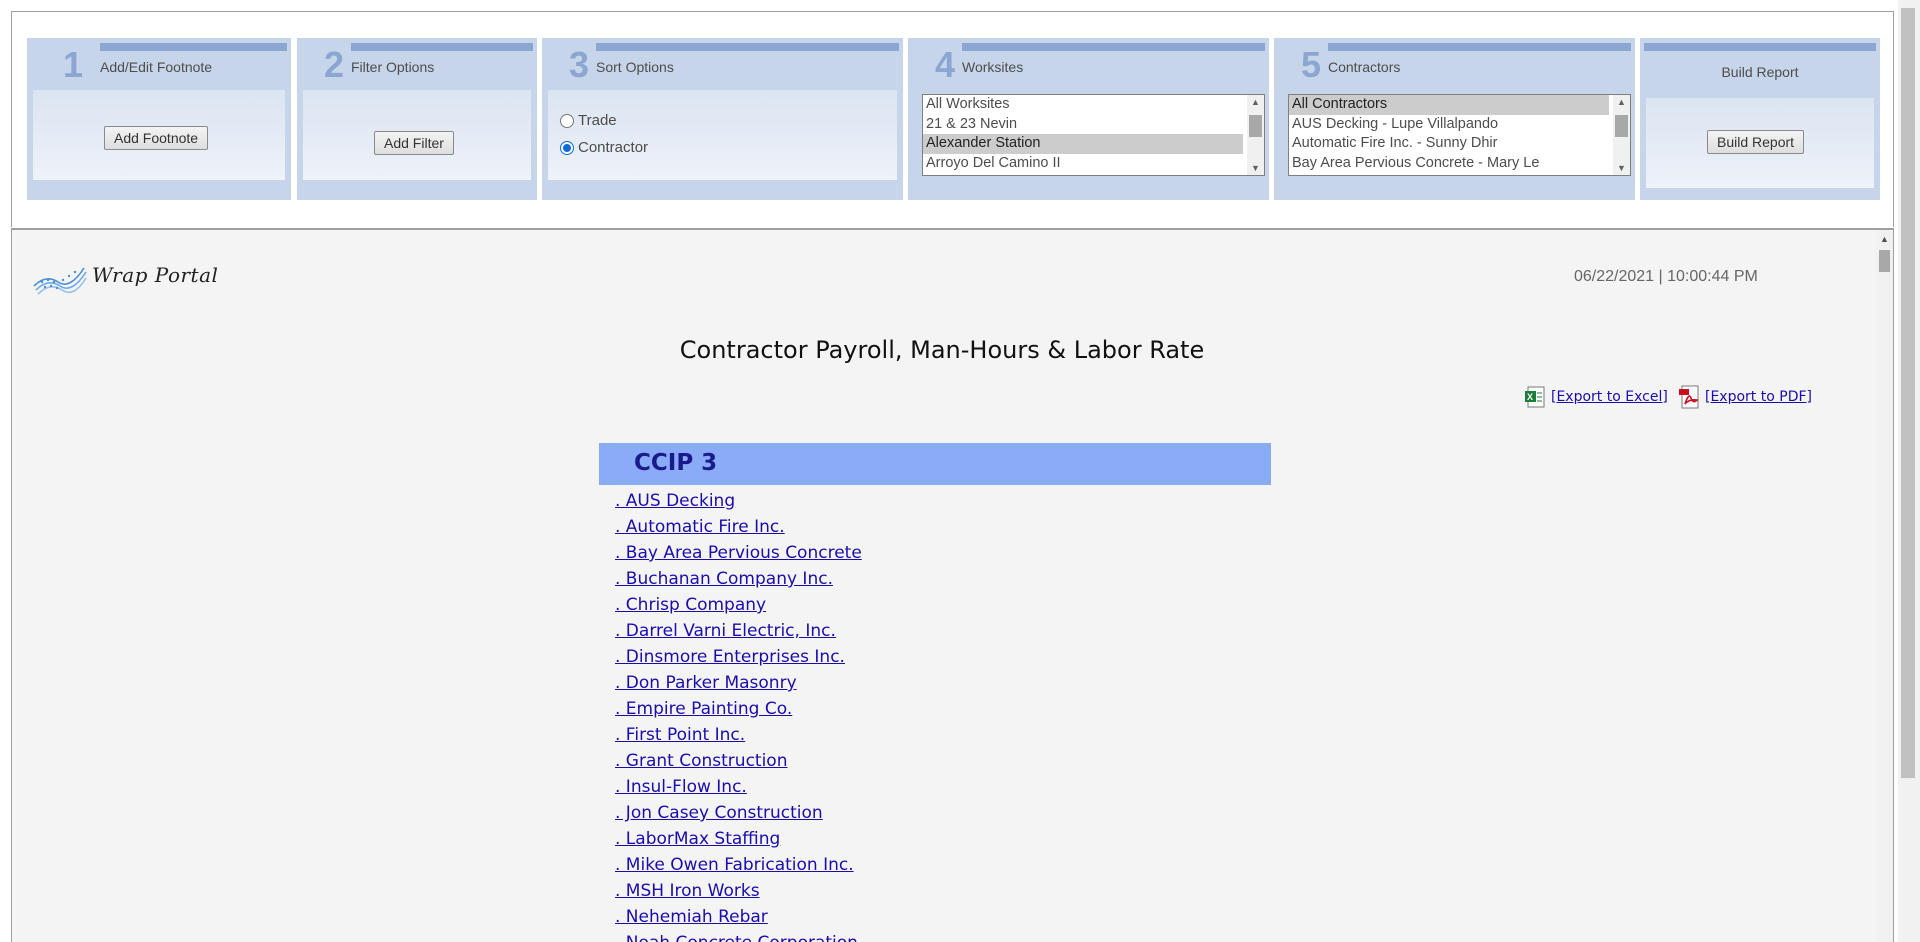  I want to click on export-pdf-label: [Export to PDF], so click(1758, 397).